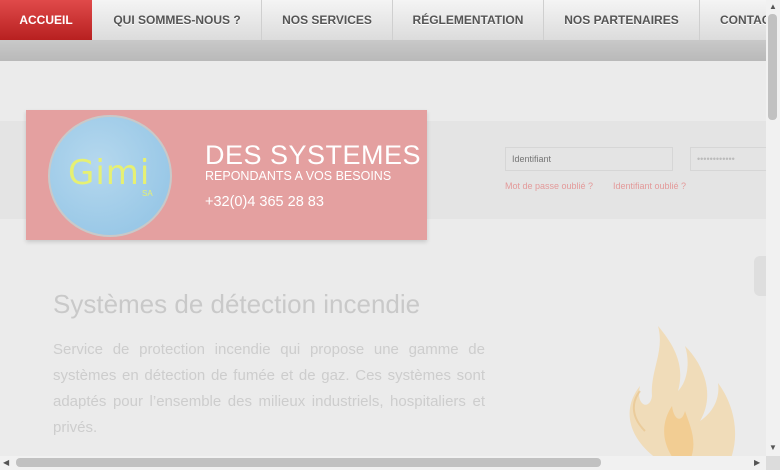  I want to click on scroll-left-icon: ◀, so click(6, 462).